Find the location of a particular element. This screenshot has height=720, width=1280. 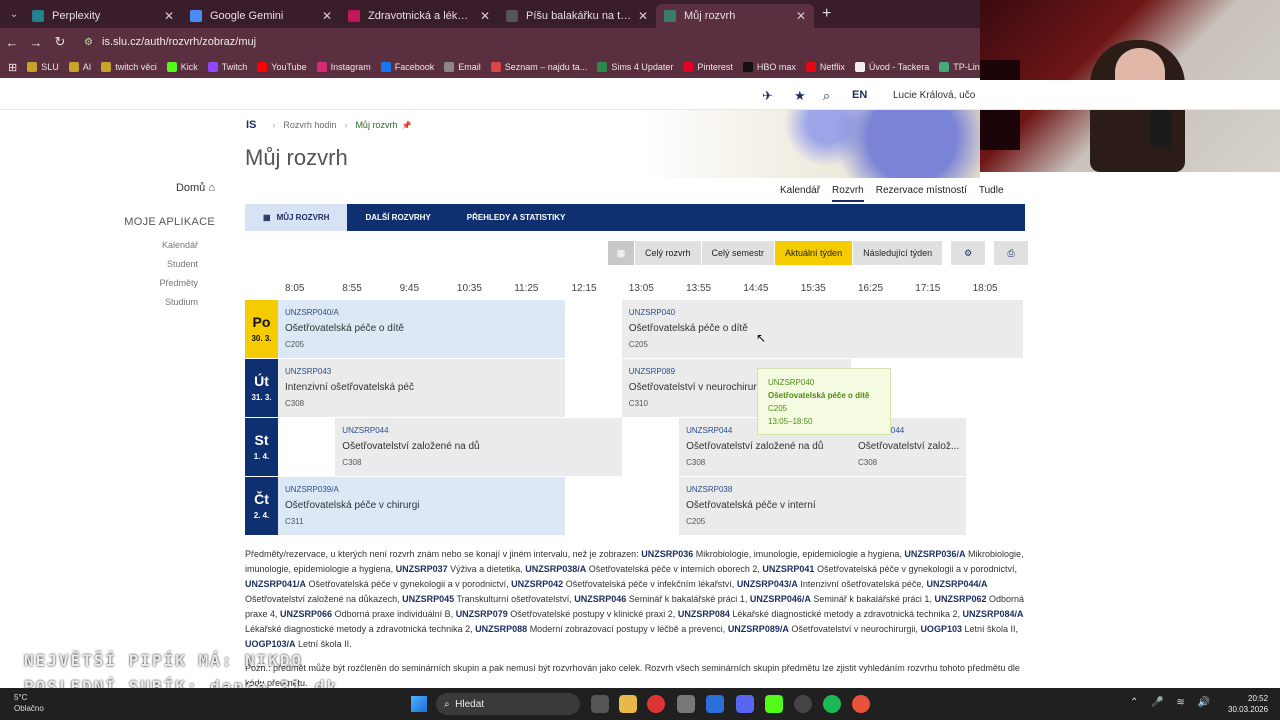

leftnav-item: Předměty is located at coordinates (157, 283).